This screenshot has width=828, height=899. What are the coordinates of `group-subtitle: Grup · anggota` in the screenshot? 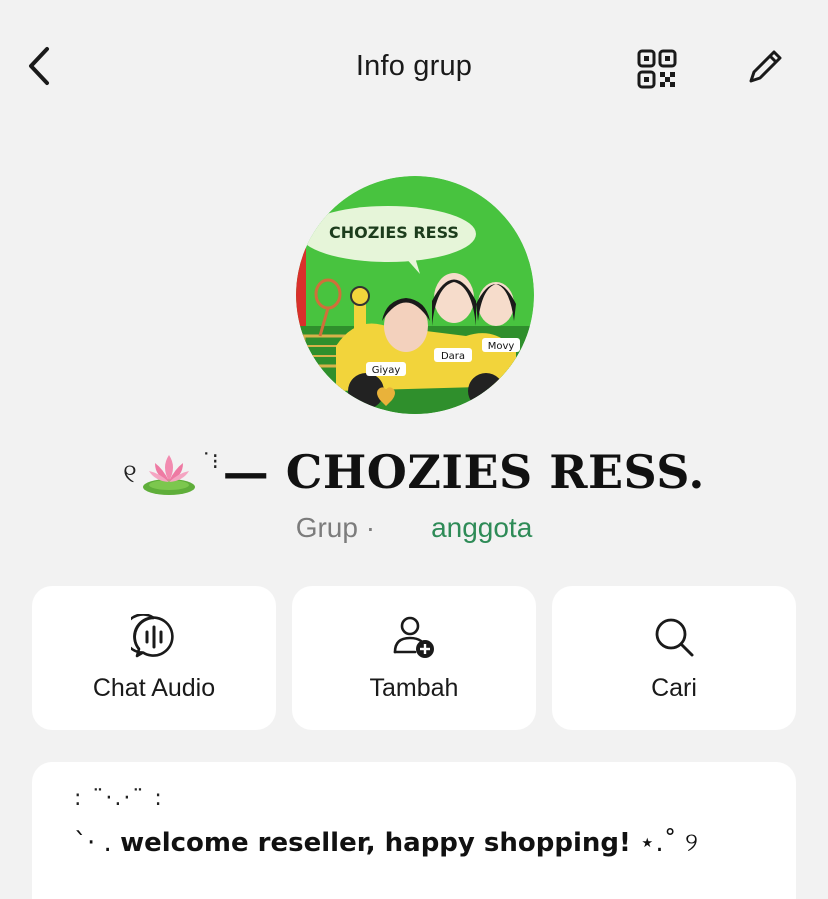 It's located at (414, 528).